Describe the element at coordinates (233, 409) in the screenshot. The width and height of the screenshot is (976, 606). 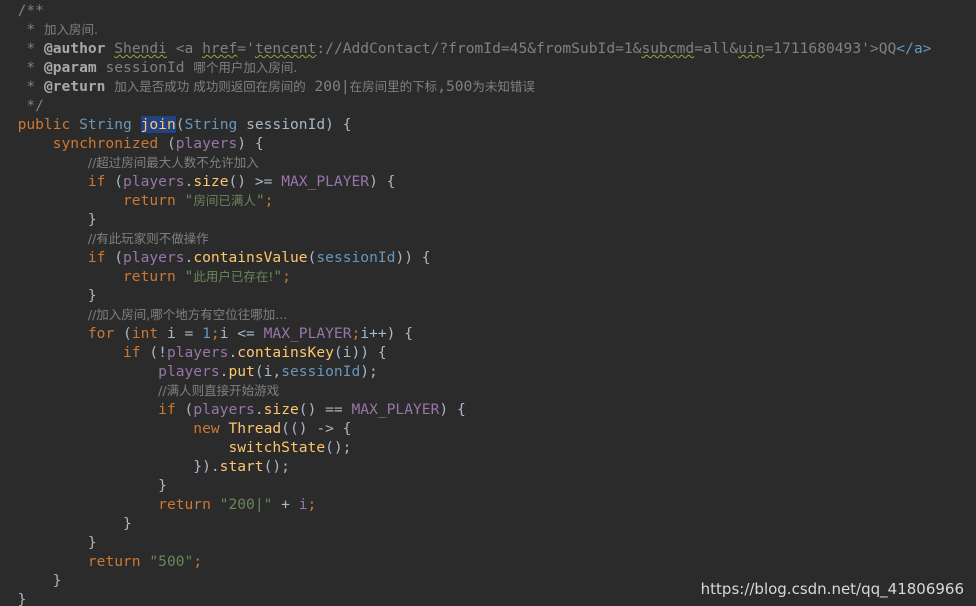
I see `code-line: if (players.size() == MAX_PLAYER) {` at that location.